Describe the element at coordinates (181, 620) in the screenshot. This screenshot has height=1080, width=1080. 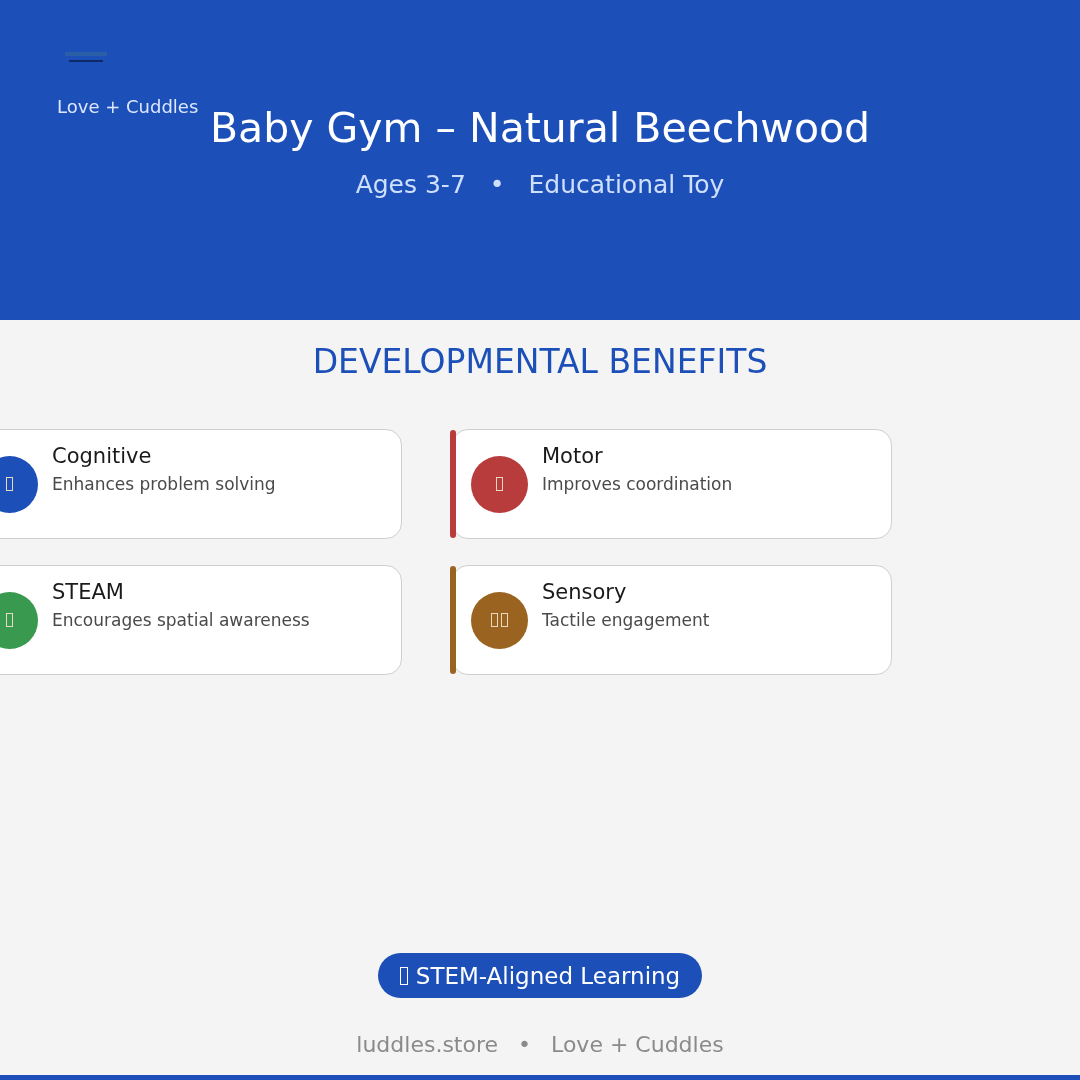
I see `benefit-description: Encourages spatial awareness` at that location.